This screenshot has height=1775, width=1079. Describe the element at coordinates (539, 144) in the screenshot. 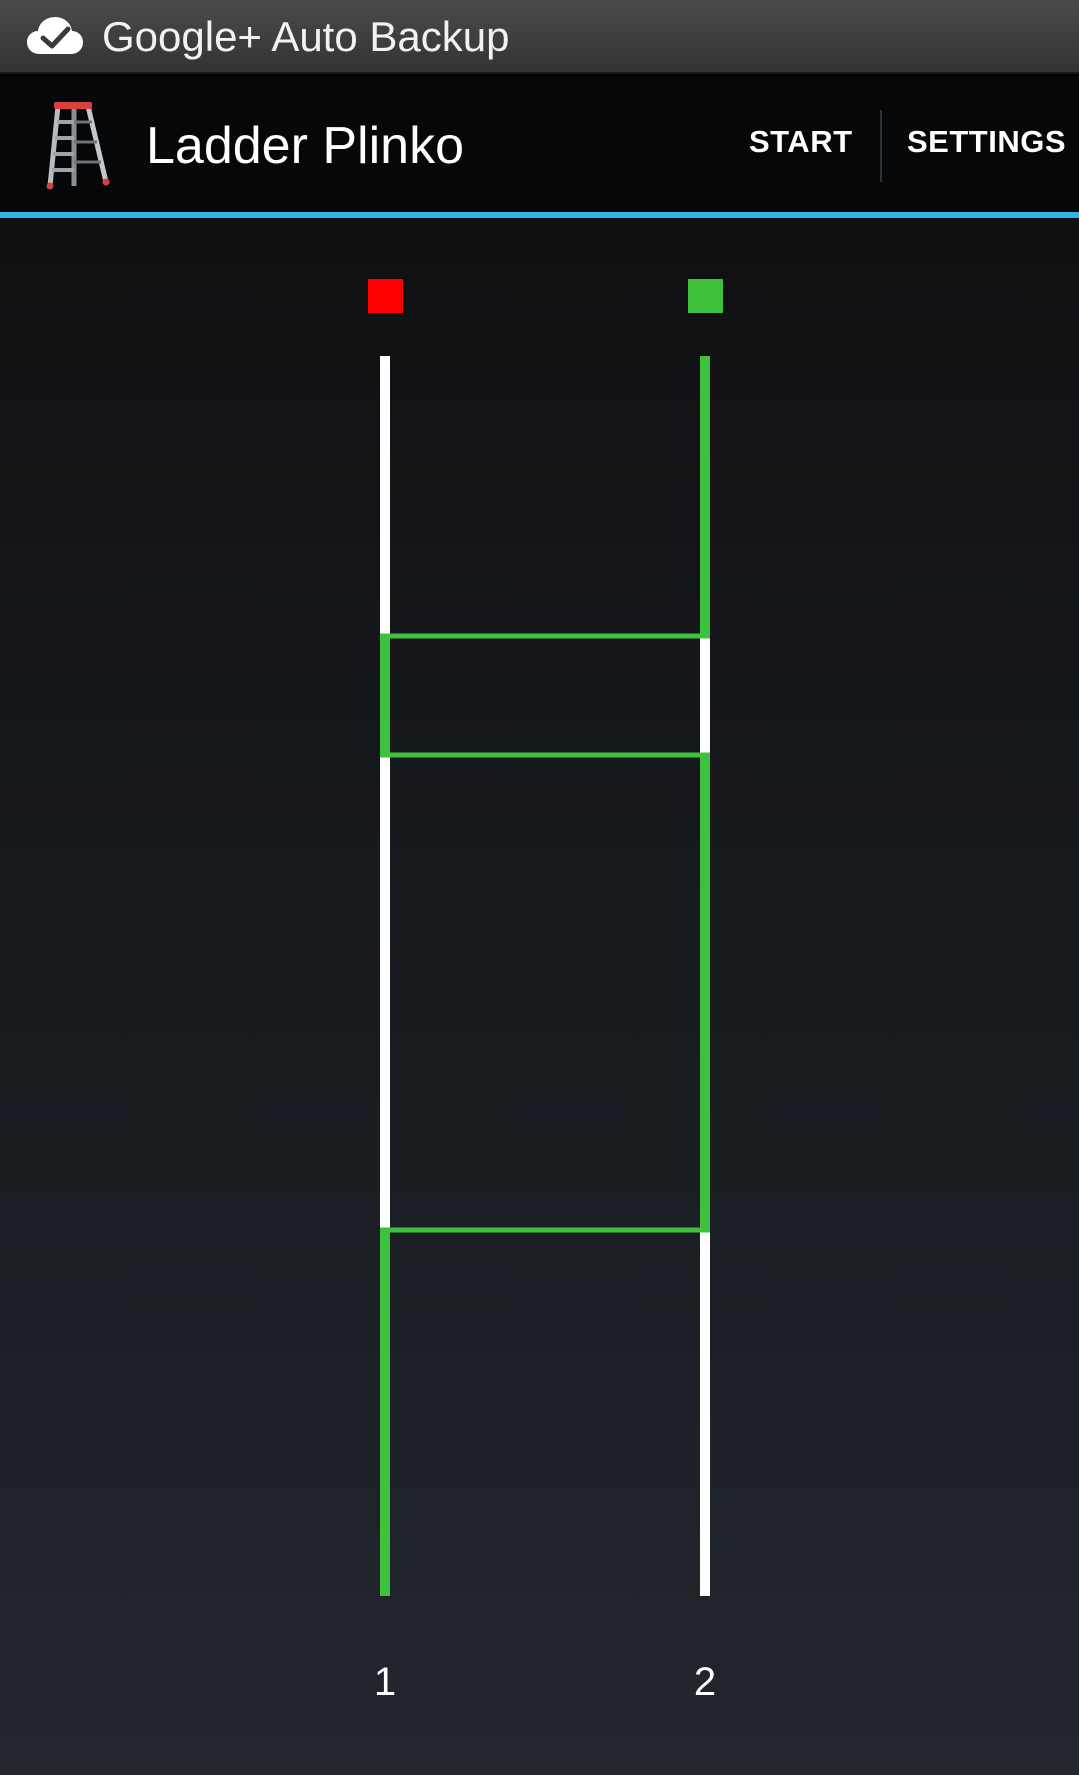

I see `action-bar: Ladder Plinko START SETTINGS` at that location.